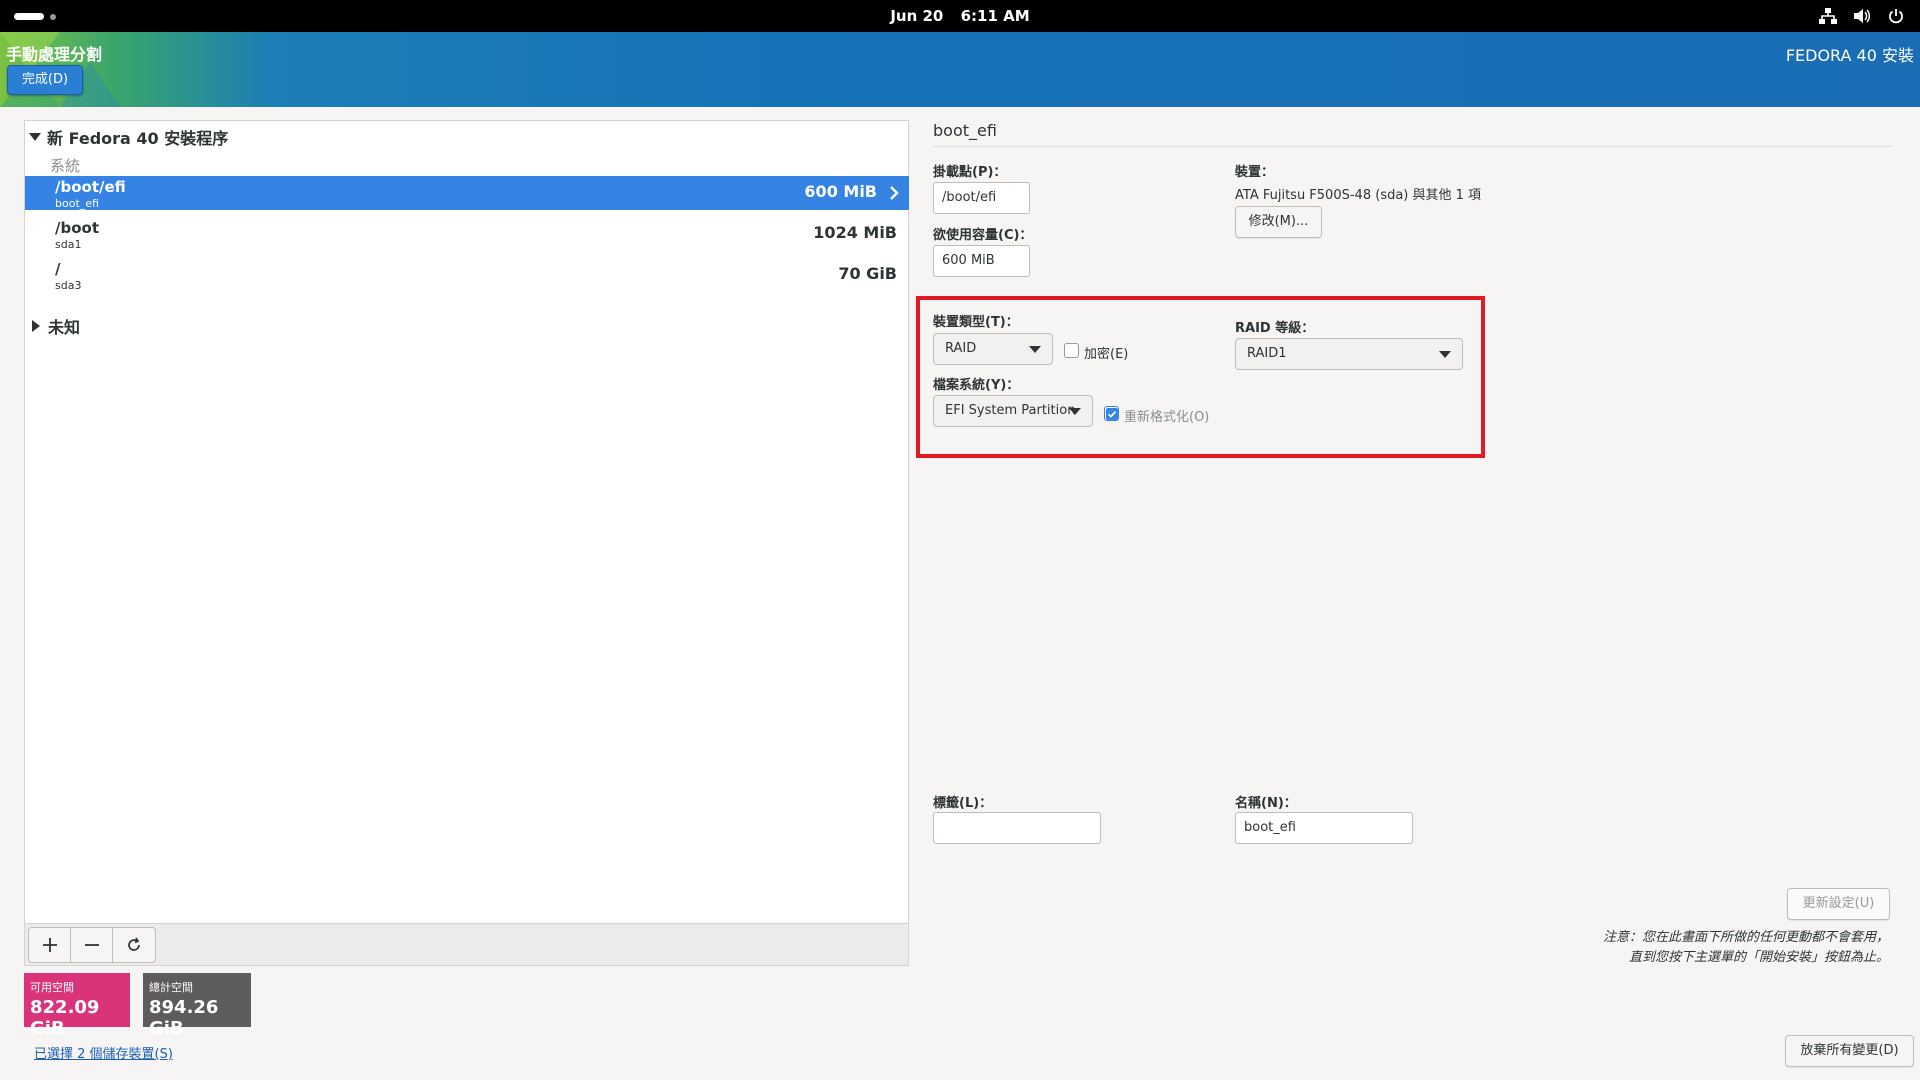 Image resolution: width=1920 pixels, height=1080 pixels. What do you see at coordinates (1838, 904) in the screenshot?
I see `update-settings-button: 更新設定(U)` at bounding box center [1838, 904].